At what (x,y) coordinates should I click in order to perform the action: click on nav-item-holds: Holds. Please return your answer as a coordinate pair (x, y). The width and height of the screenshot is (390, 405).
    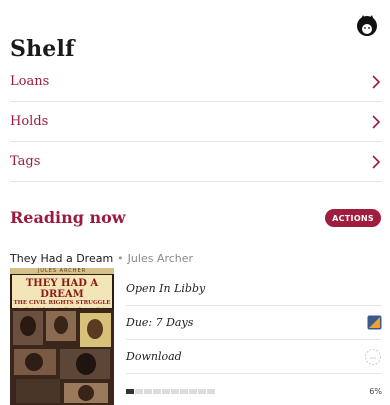
    Looking at the image, I should click on (196, 122).